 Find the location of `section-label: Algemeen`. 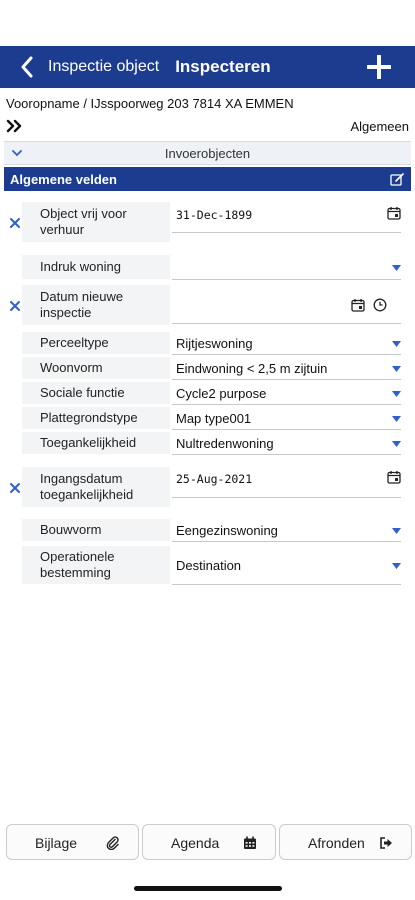

section-label: Algemeen is located at coordinates (379, 126).